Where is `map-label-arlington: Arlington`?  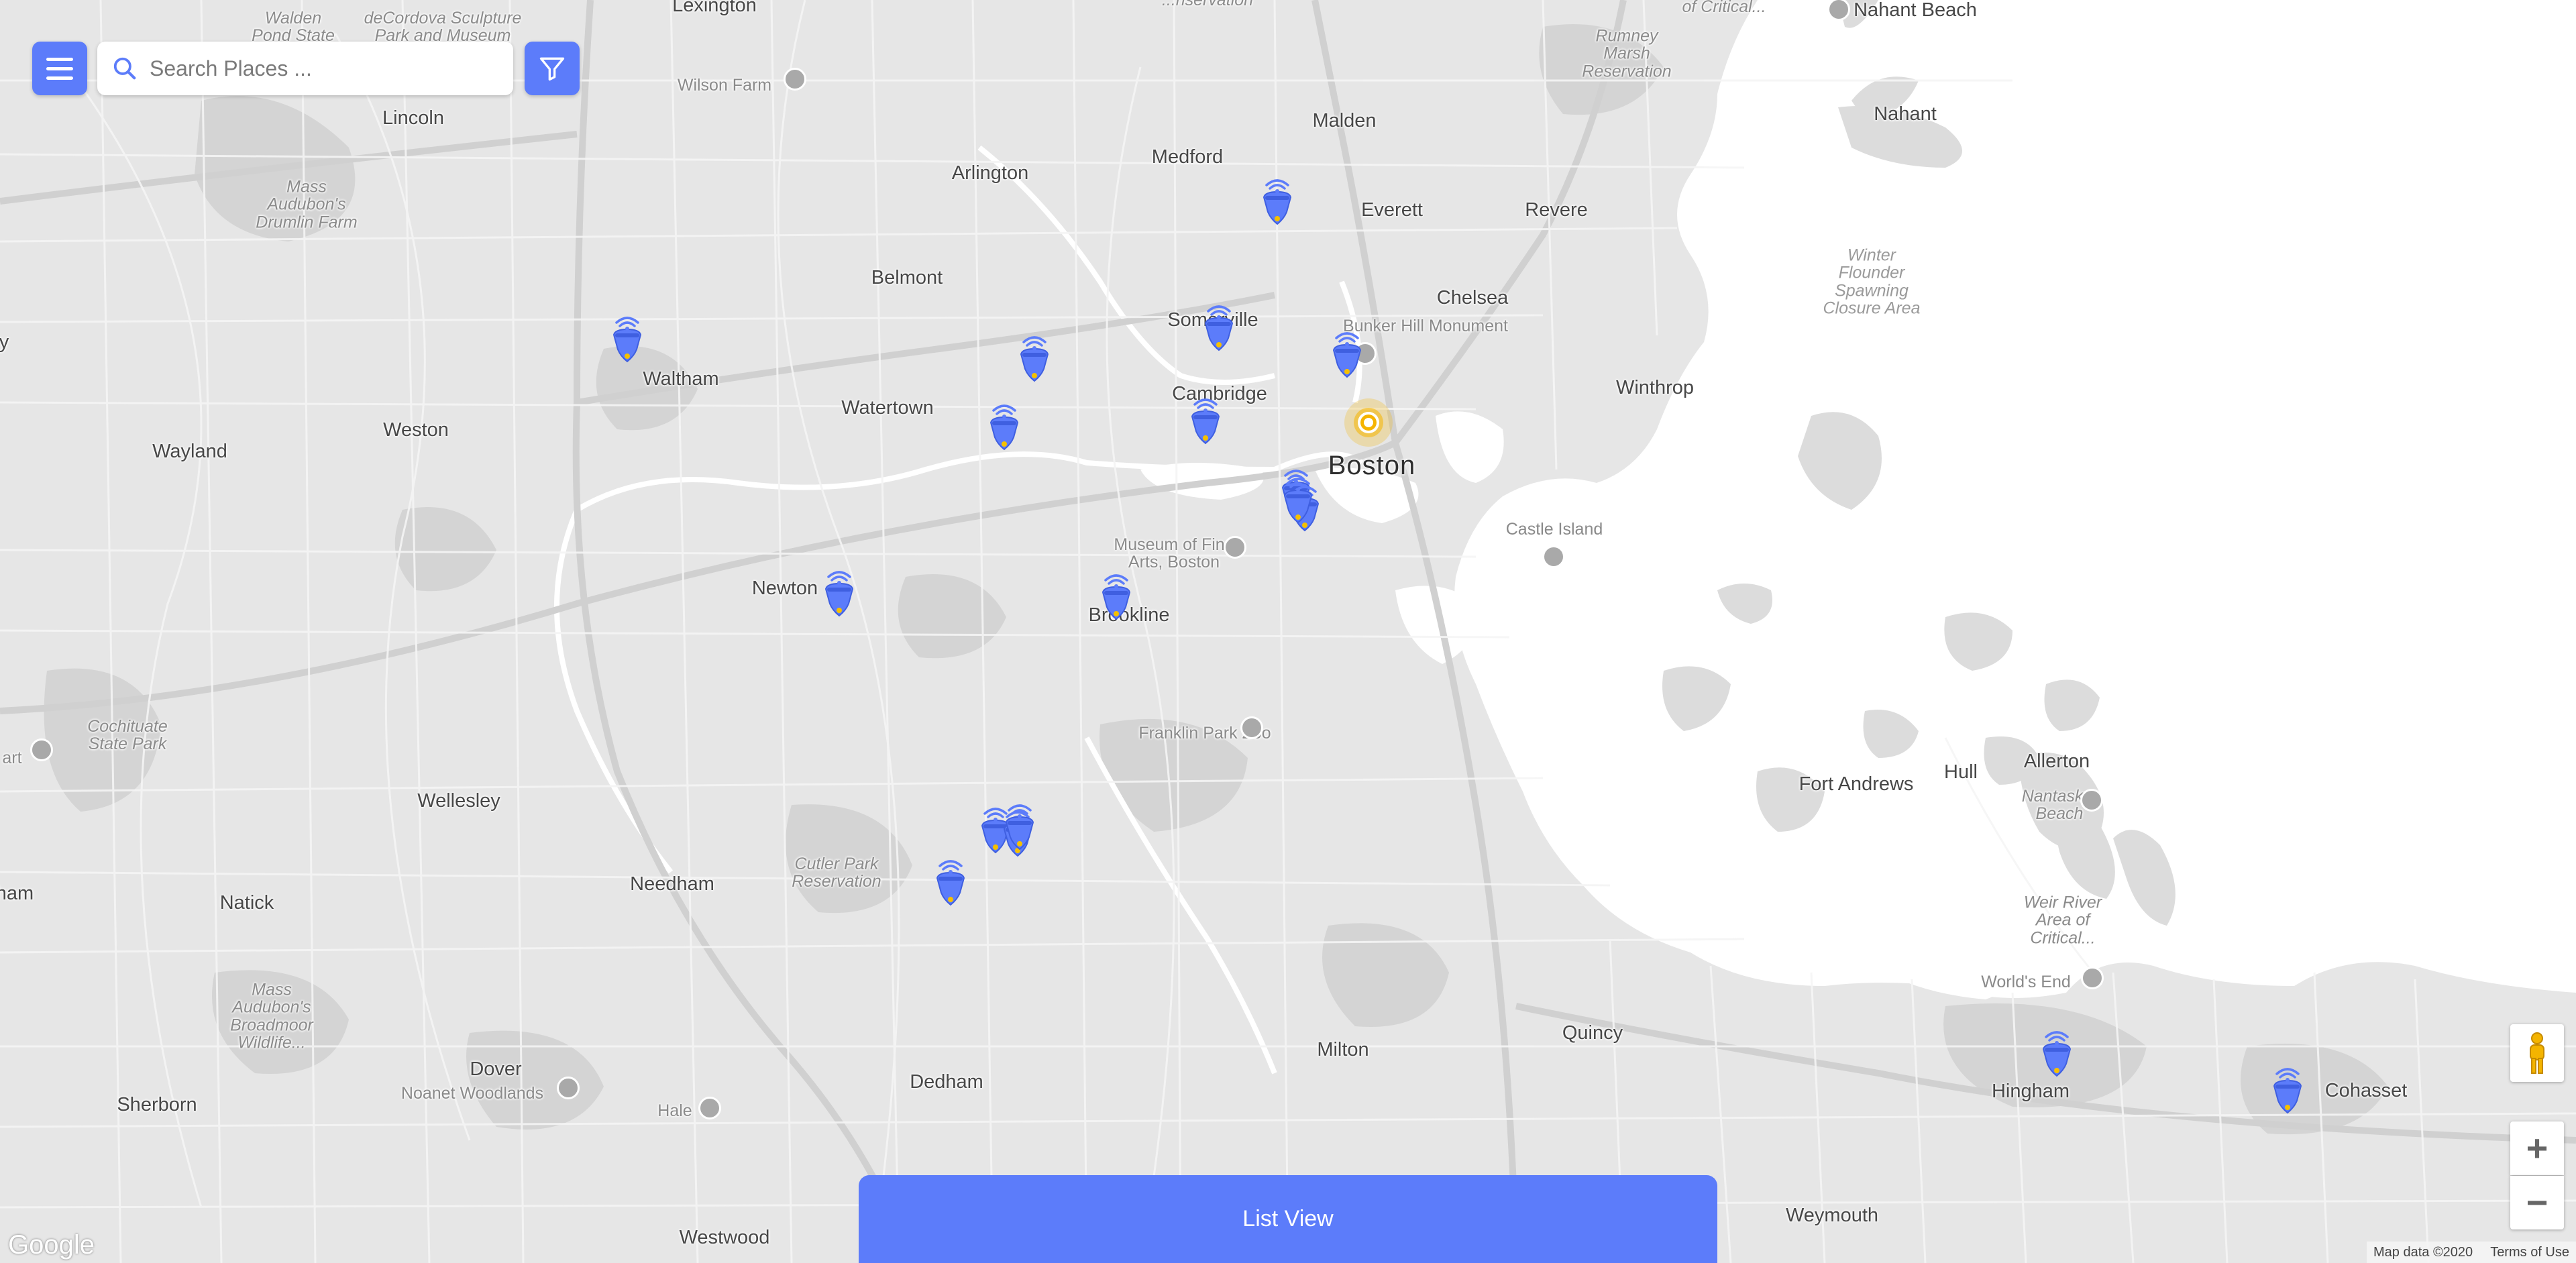 map-label-arlington: Arlington is located at coordinates (990, 173).